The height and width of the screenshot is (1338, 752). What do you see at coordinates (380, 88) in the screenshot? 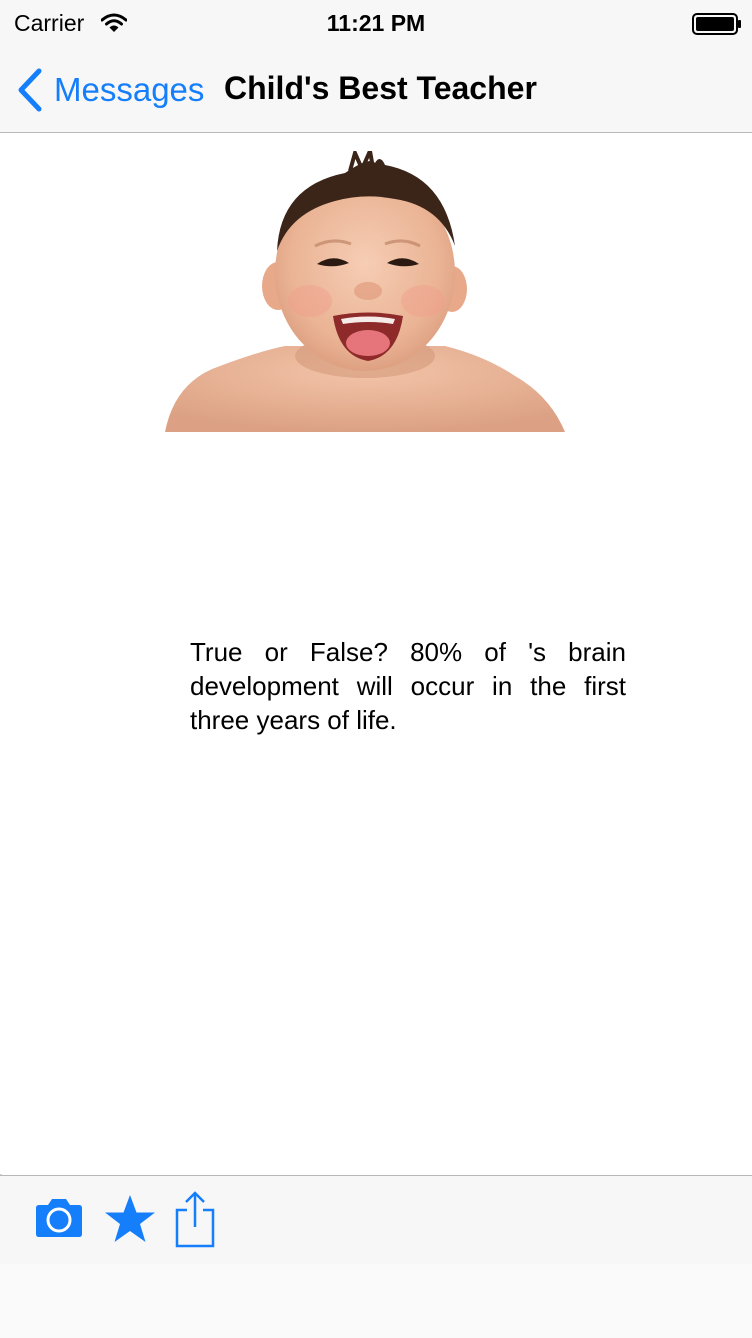
I see `page-title: Child's Best Teacher` at bounding box center [380, 88].